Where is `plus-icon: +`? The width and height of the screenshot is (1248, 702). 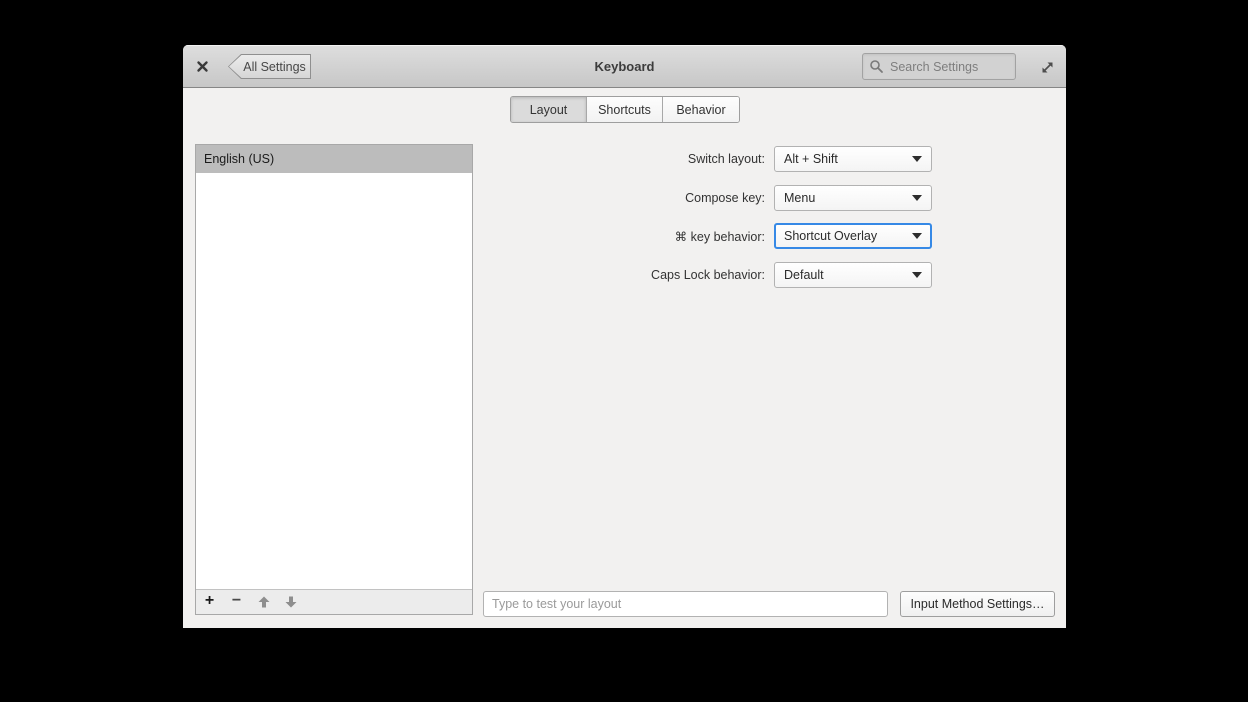 plus-icon: + is located at coordinates (209, 600).